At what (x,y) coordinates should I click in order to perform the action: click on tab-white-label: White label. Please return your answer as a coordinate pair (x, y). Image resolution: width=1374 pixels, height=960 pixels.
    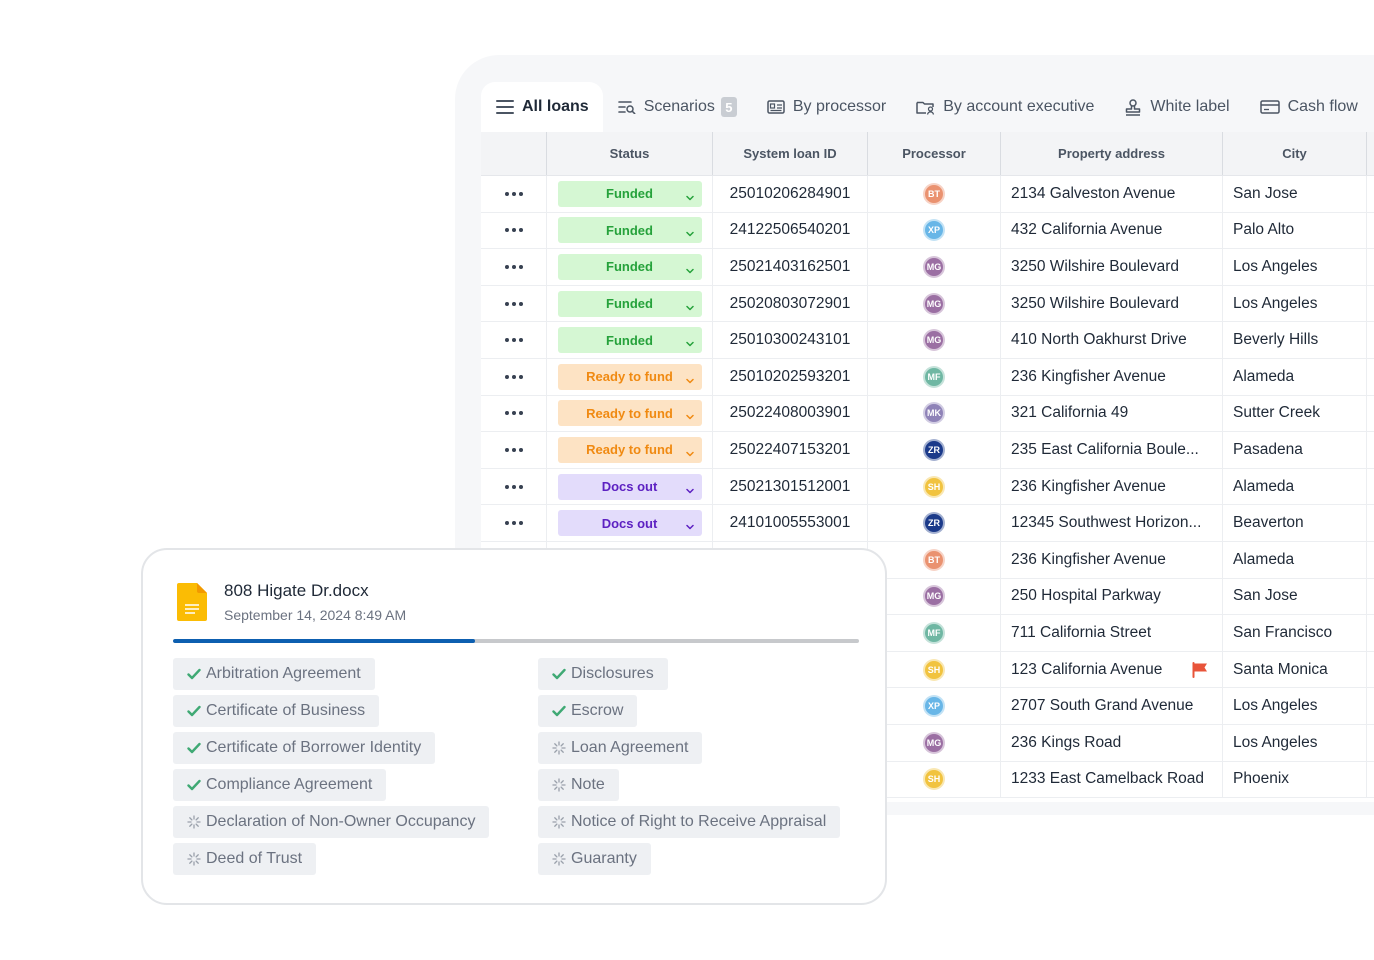
    Looking at the image, I should click on (1176, 107).